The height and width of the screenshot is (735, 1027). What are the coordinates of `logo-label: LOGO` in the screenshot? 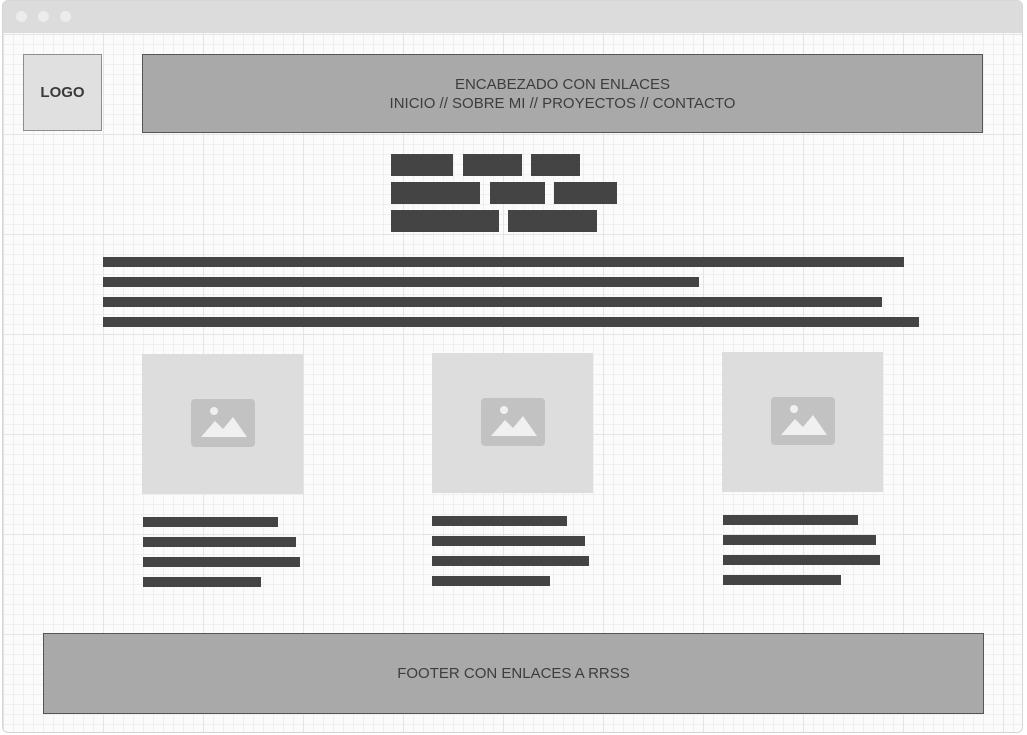 It's located at (62, 92).